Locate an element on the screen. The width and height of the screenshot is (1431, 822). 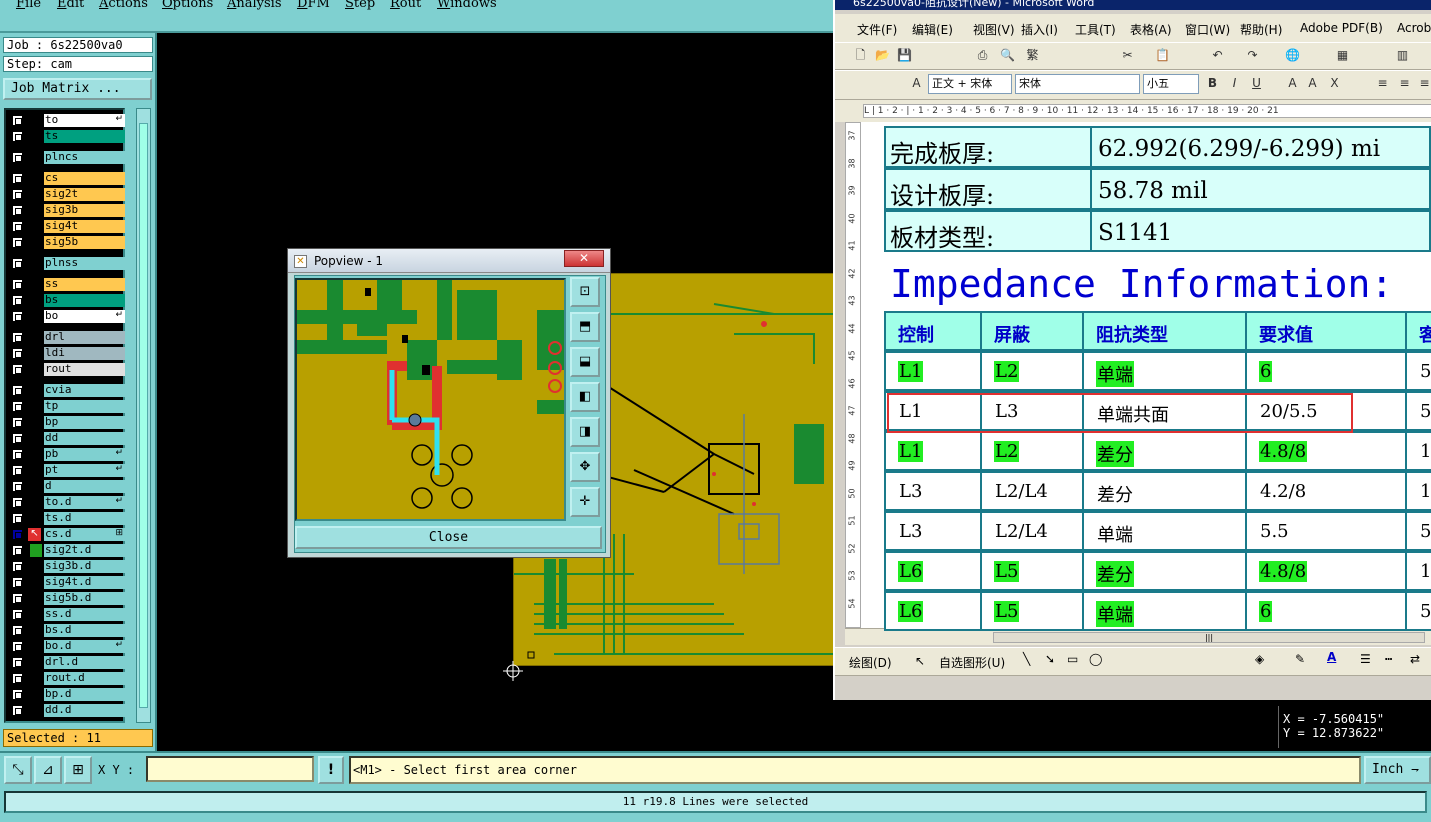
layer-row: to.d ↵ is located at coordinates (66, 502).